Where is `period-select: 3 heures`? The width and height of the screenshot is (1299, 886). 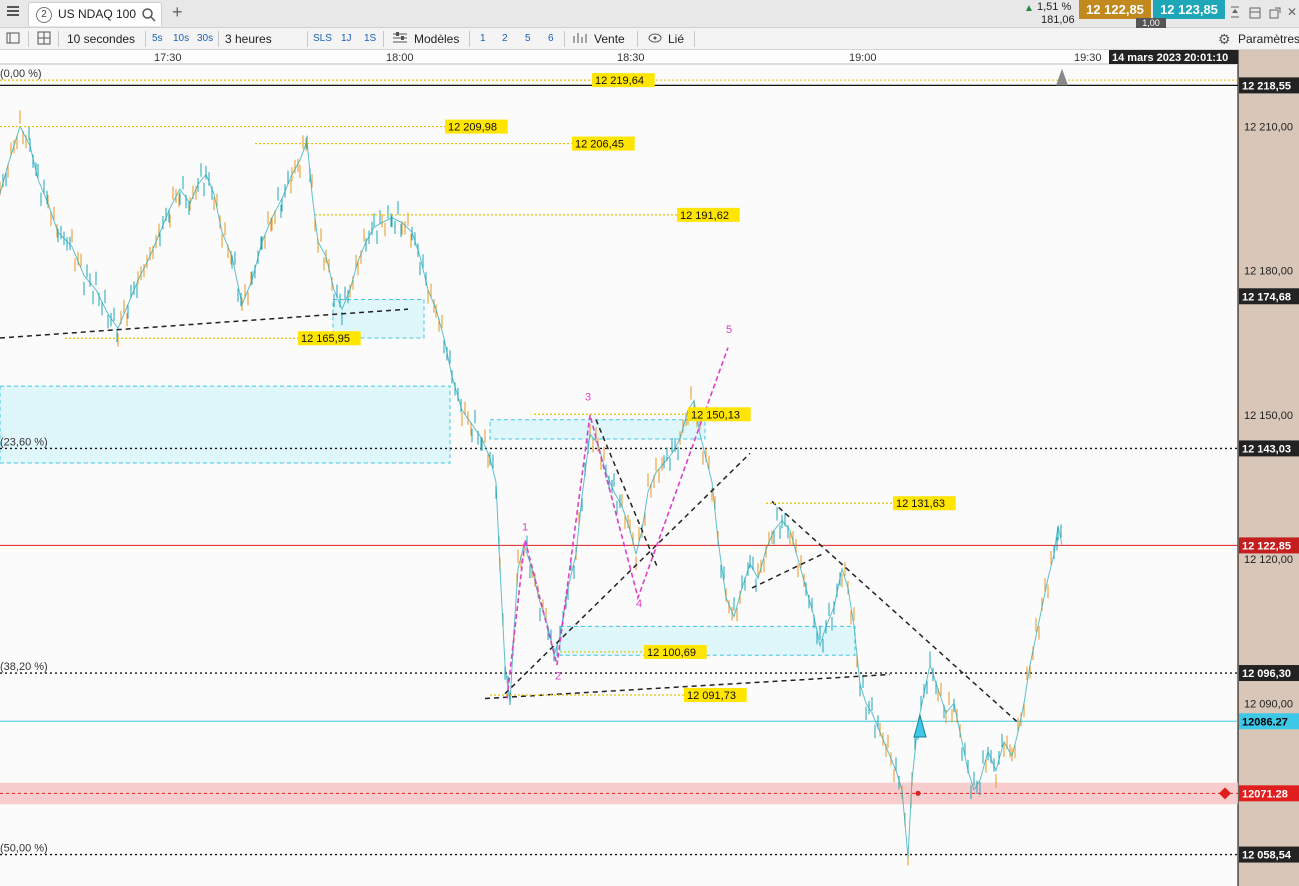 period-select: 3 heures is located at coordinates (248, 39).